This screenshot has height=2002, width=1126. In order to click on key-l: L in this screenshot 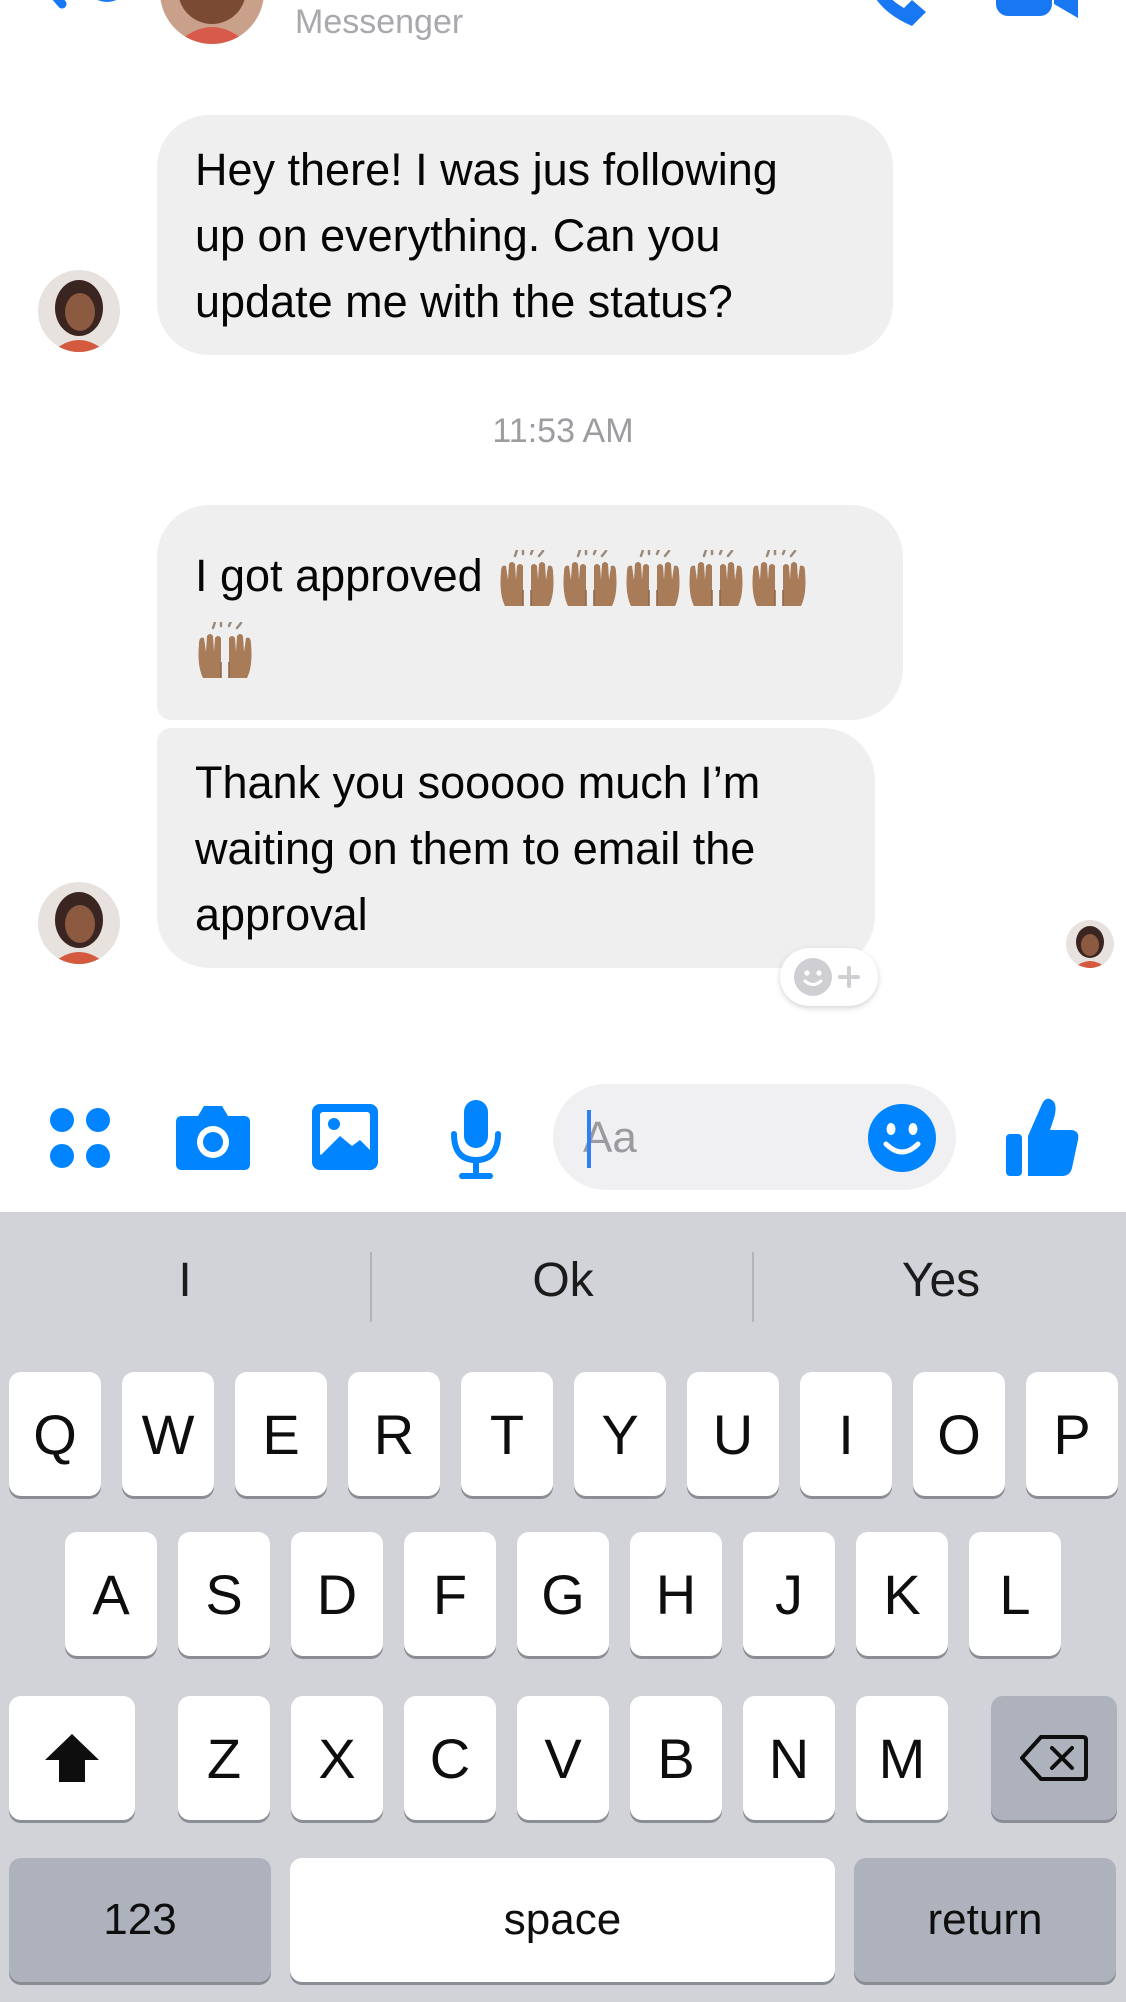, I will do `click(1015, 1594)`.